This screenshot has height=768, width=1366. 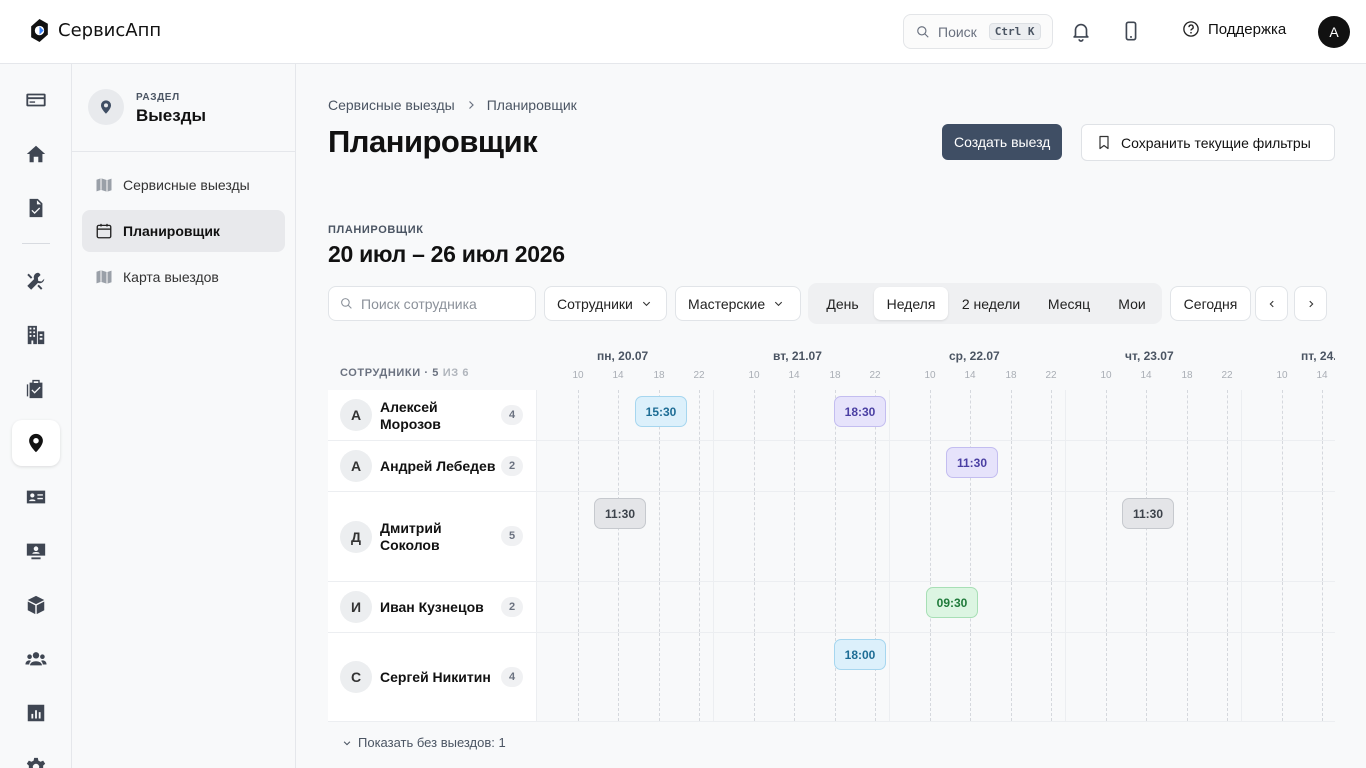 What do you see at coordinates (438, 466) in the screenshot?
I see `employee-name: Андрей Лебедев` at bounding box center [438, 466].